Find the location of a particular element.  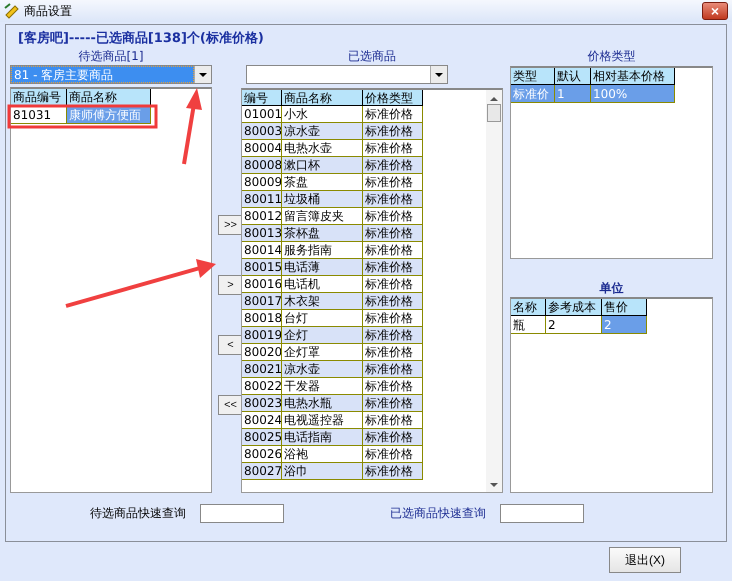

move-button: > is located at coordinates (230, 285).